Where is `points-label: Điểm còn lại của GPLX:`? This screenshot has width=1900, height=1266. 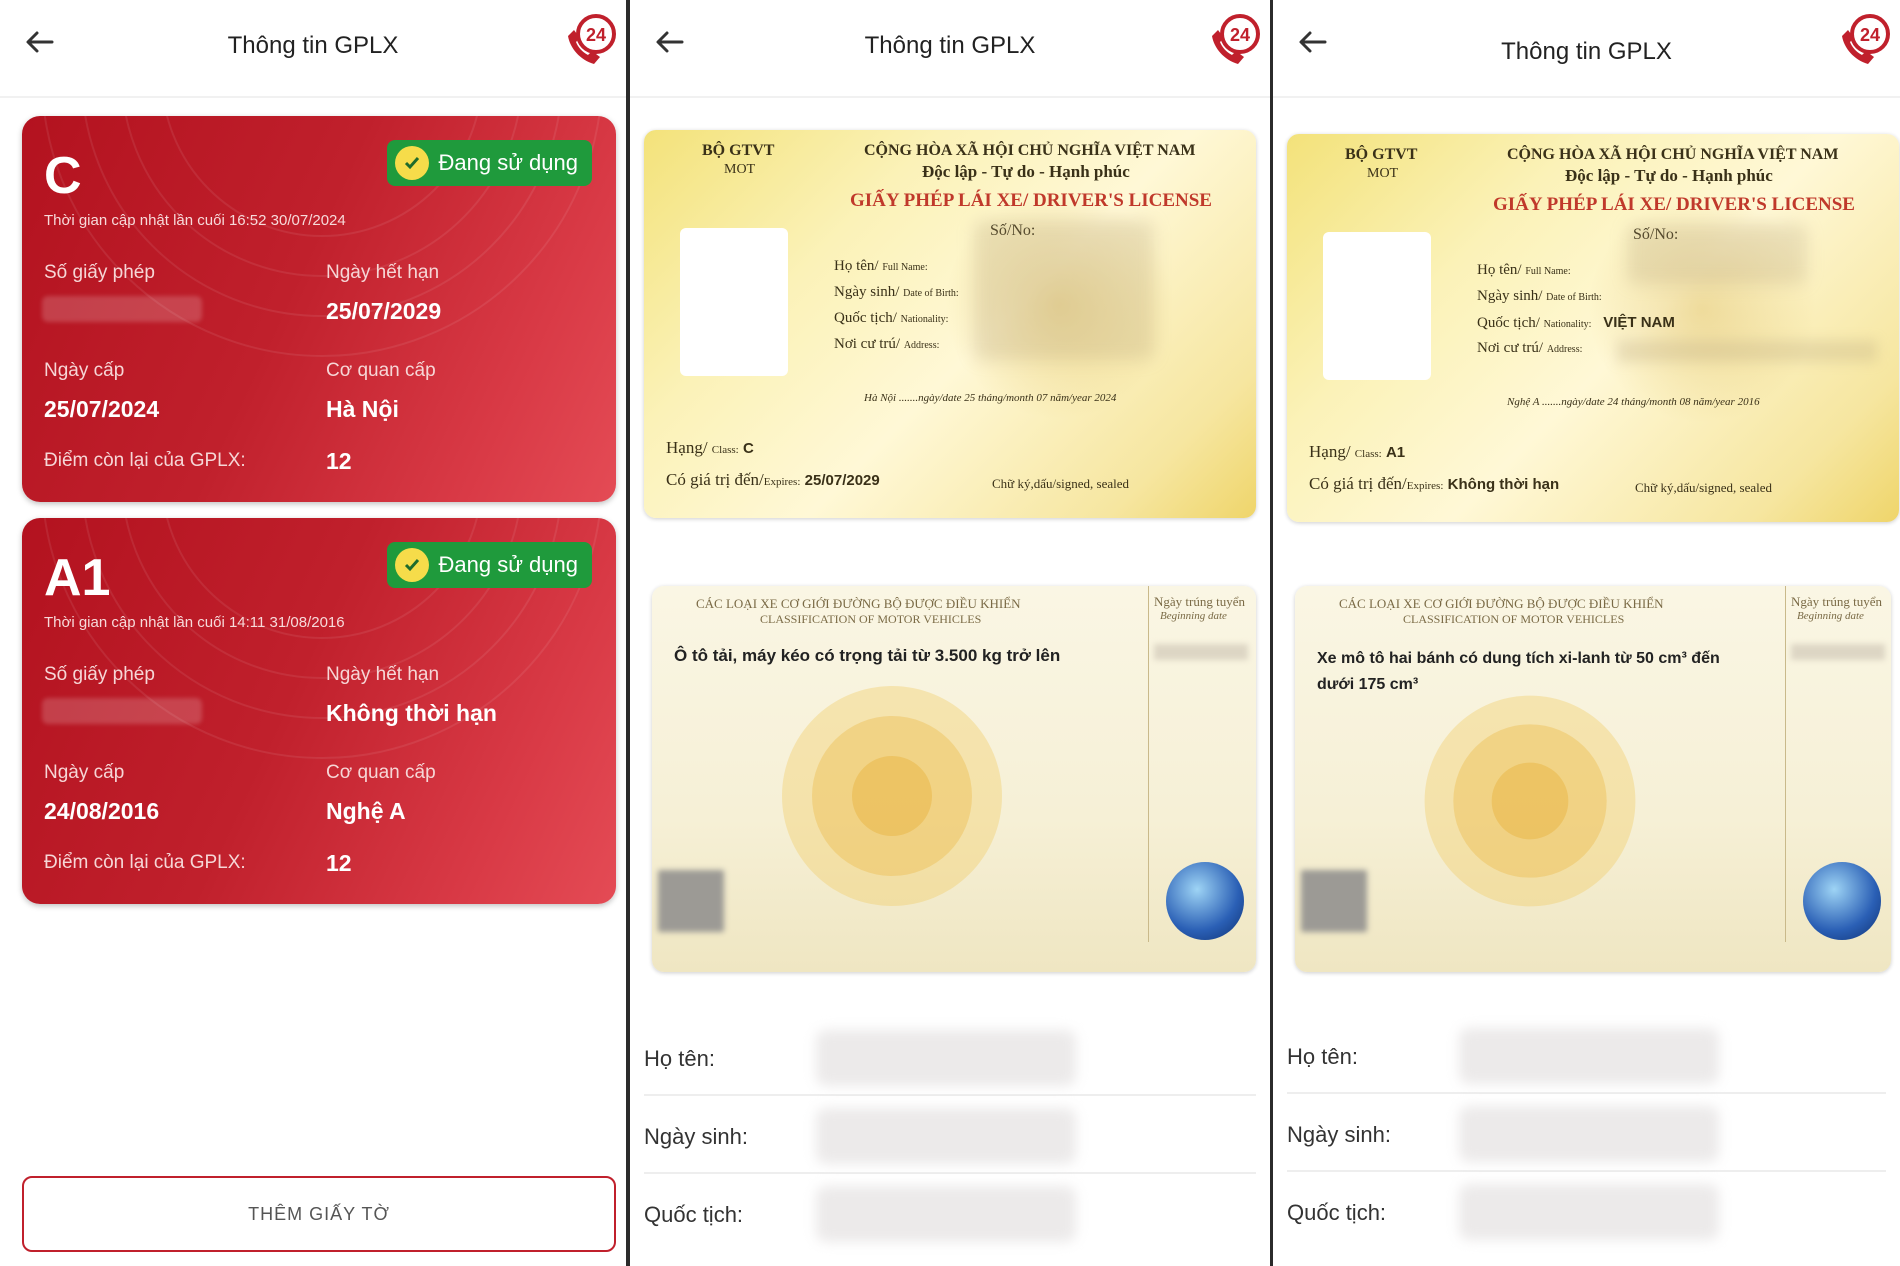 points-label: Điểm còn lại của GPLX: is located at coordinates (145, 460).